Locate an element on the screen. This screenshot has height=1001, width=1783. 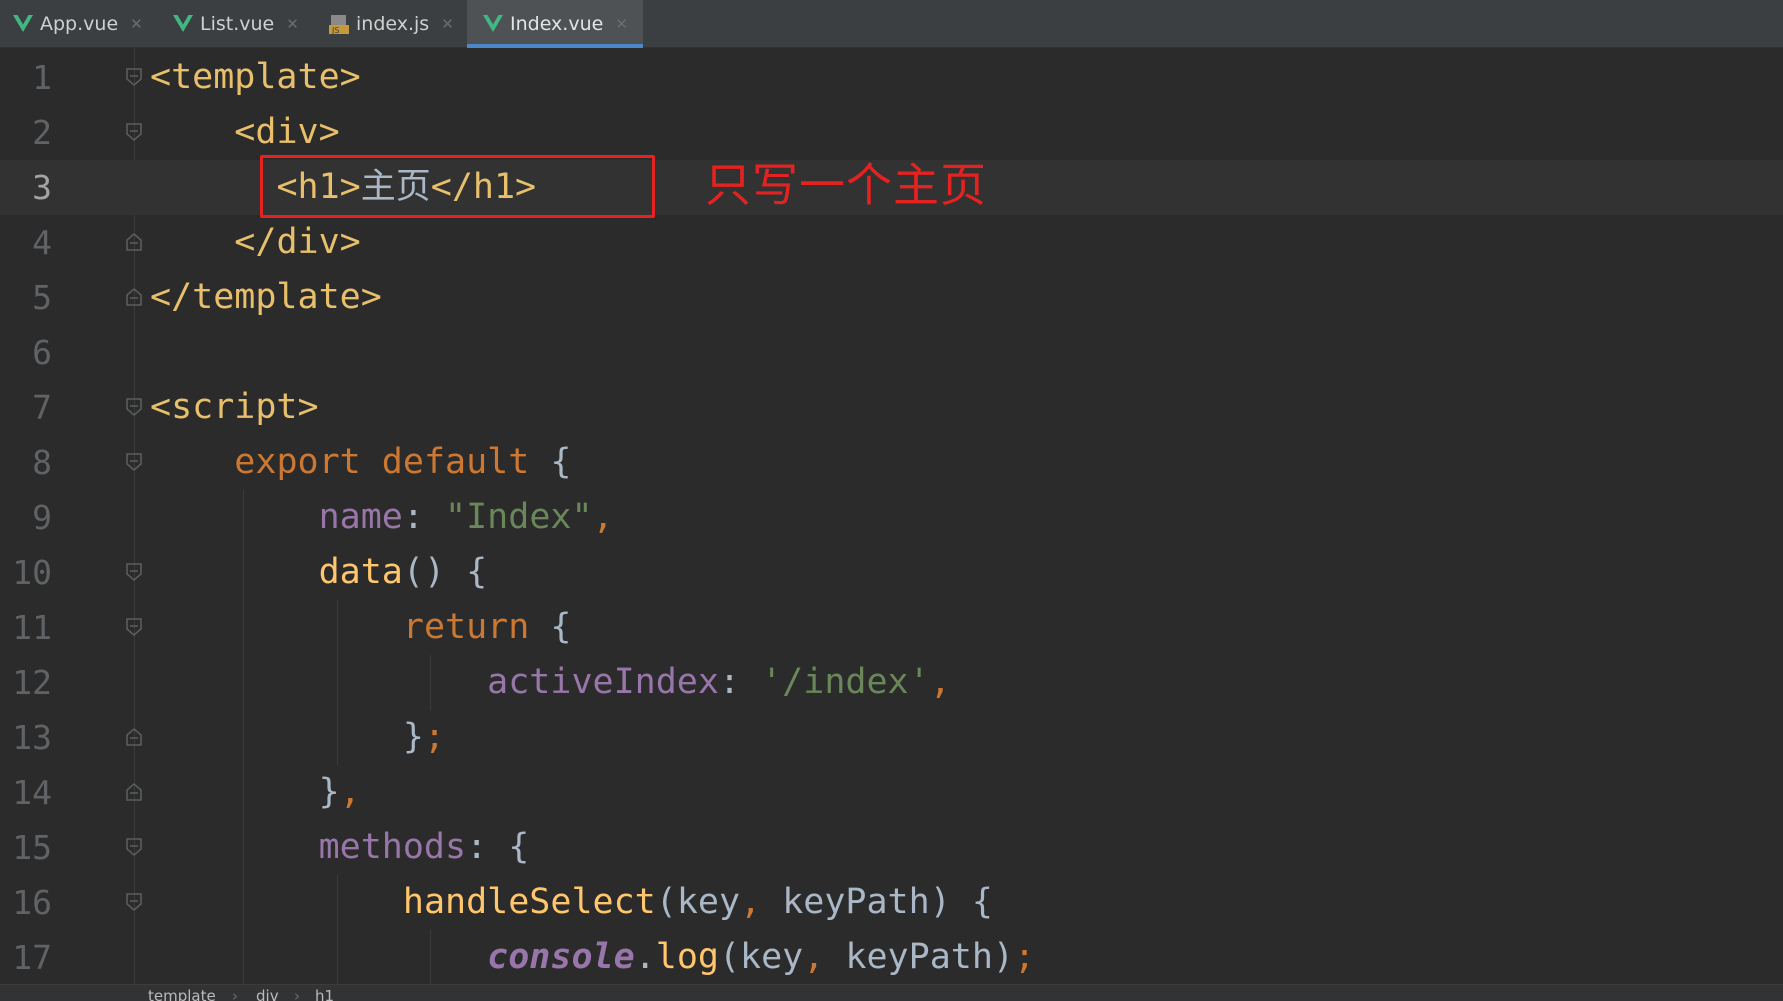
code-line: 16 handleSelect(key, keyPath) { is located at coordinates (891, 902).